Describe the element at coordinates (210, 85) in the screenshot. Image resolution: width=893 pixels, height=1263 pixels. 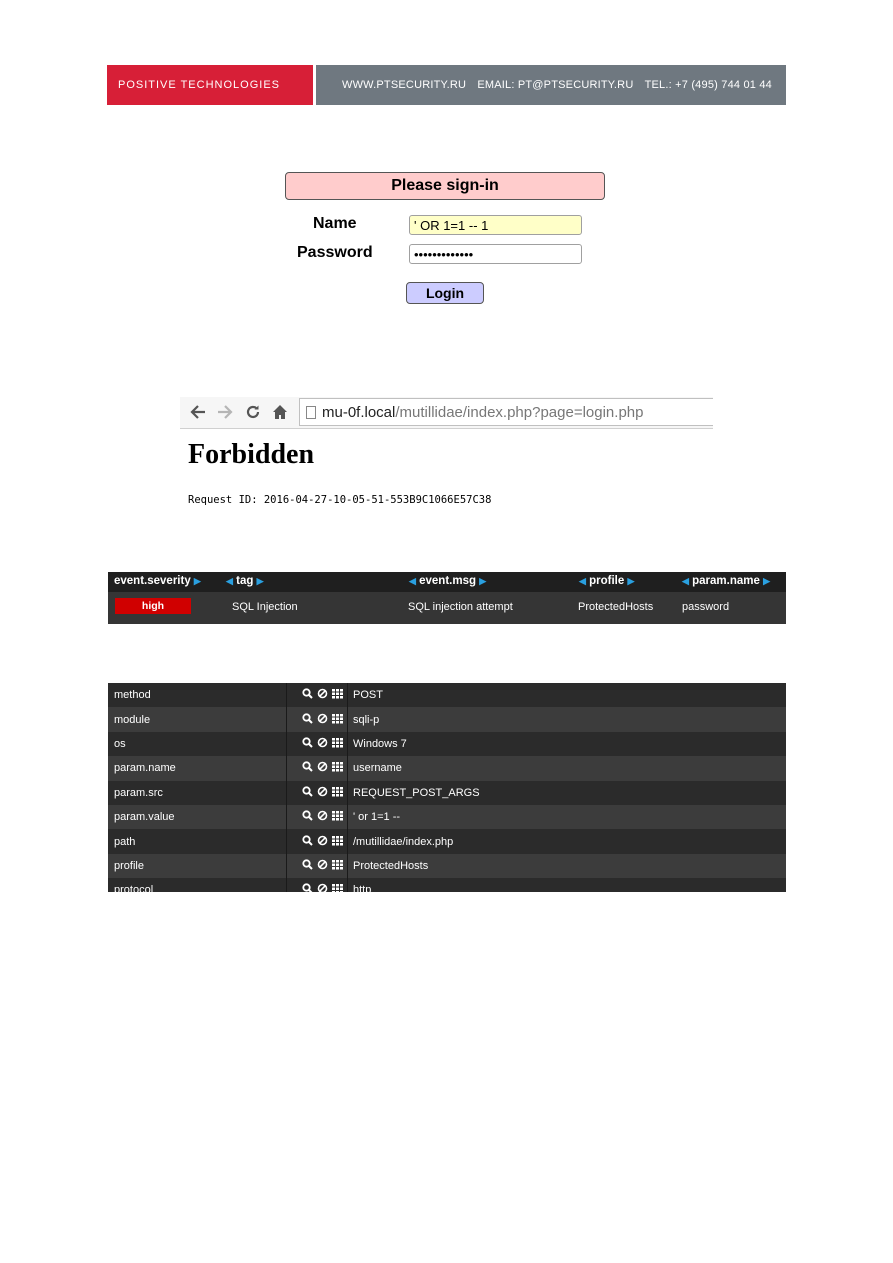
I see `brand-name: POSITIVE TECHNOLOGIES` at that location.